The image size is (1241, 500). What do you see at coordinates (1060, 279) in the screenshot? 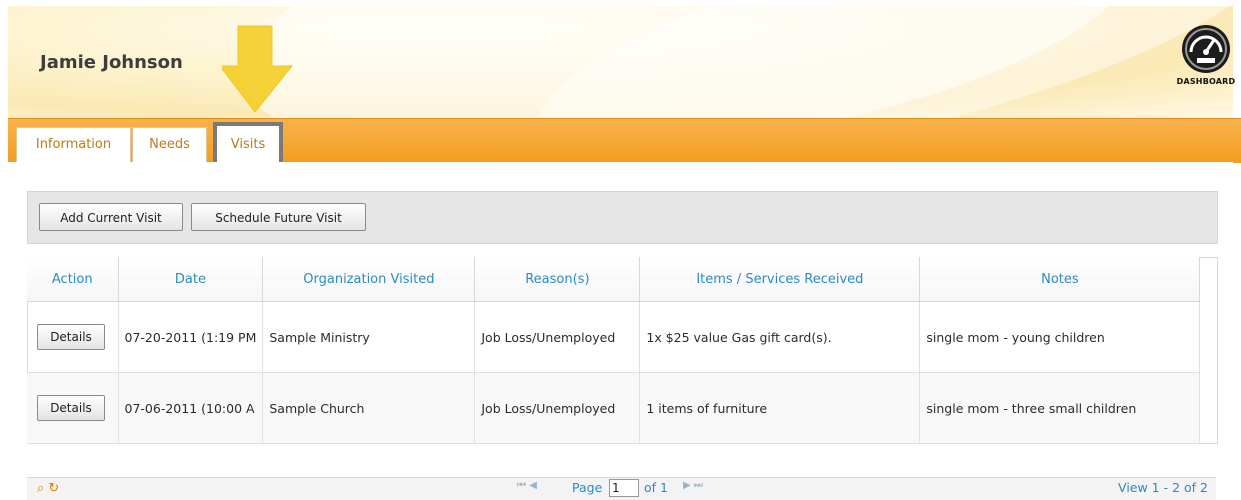
I see `column-header-notes: Notes` at bounding box center [1060, 279].